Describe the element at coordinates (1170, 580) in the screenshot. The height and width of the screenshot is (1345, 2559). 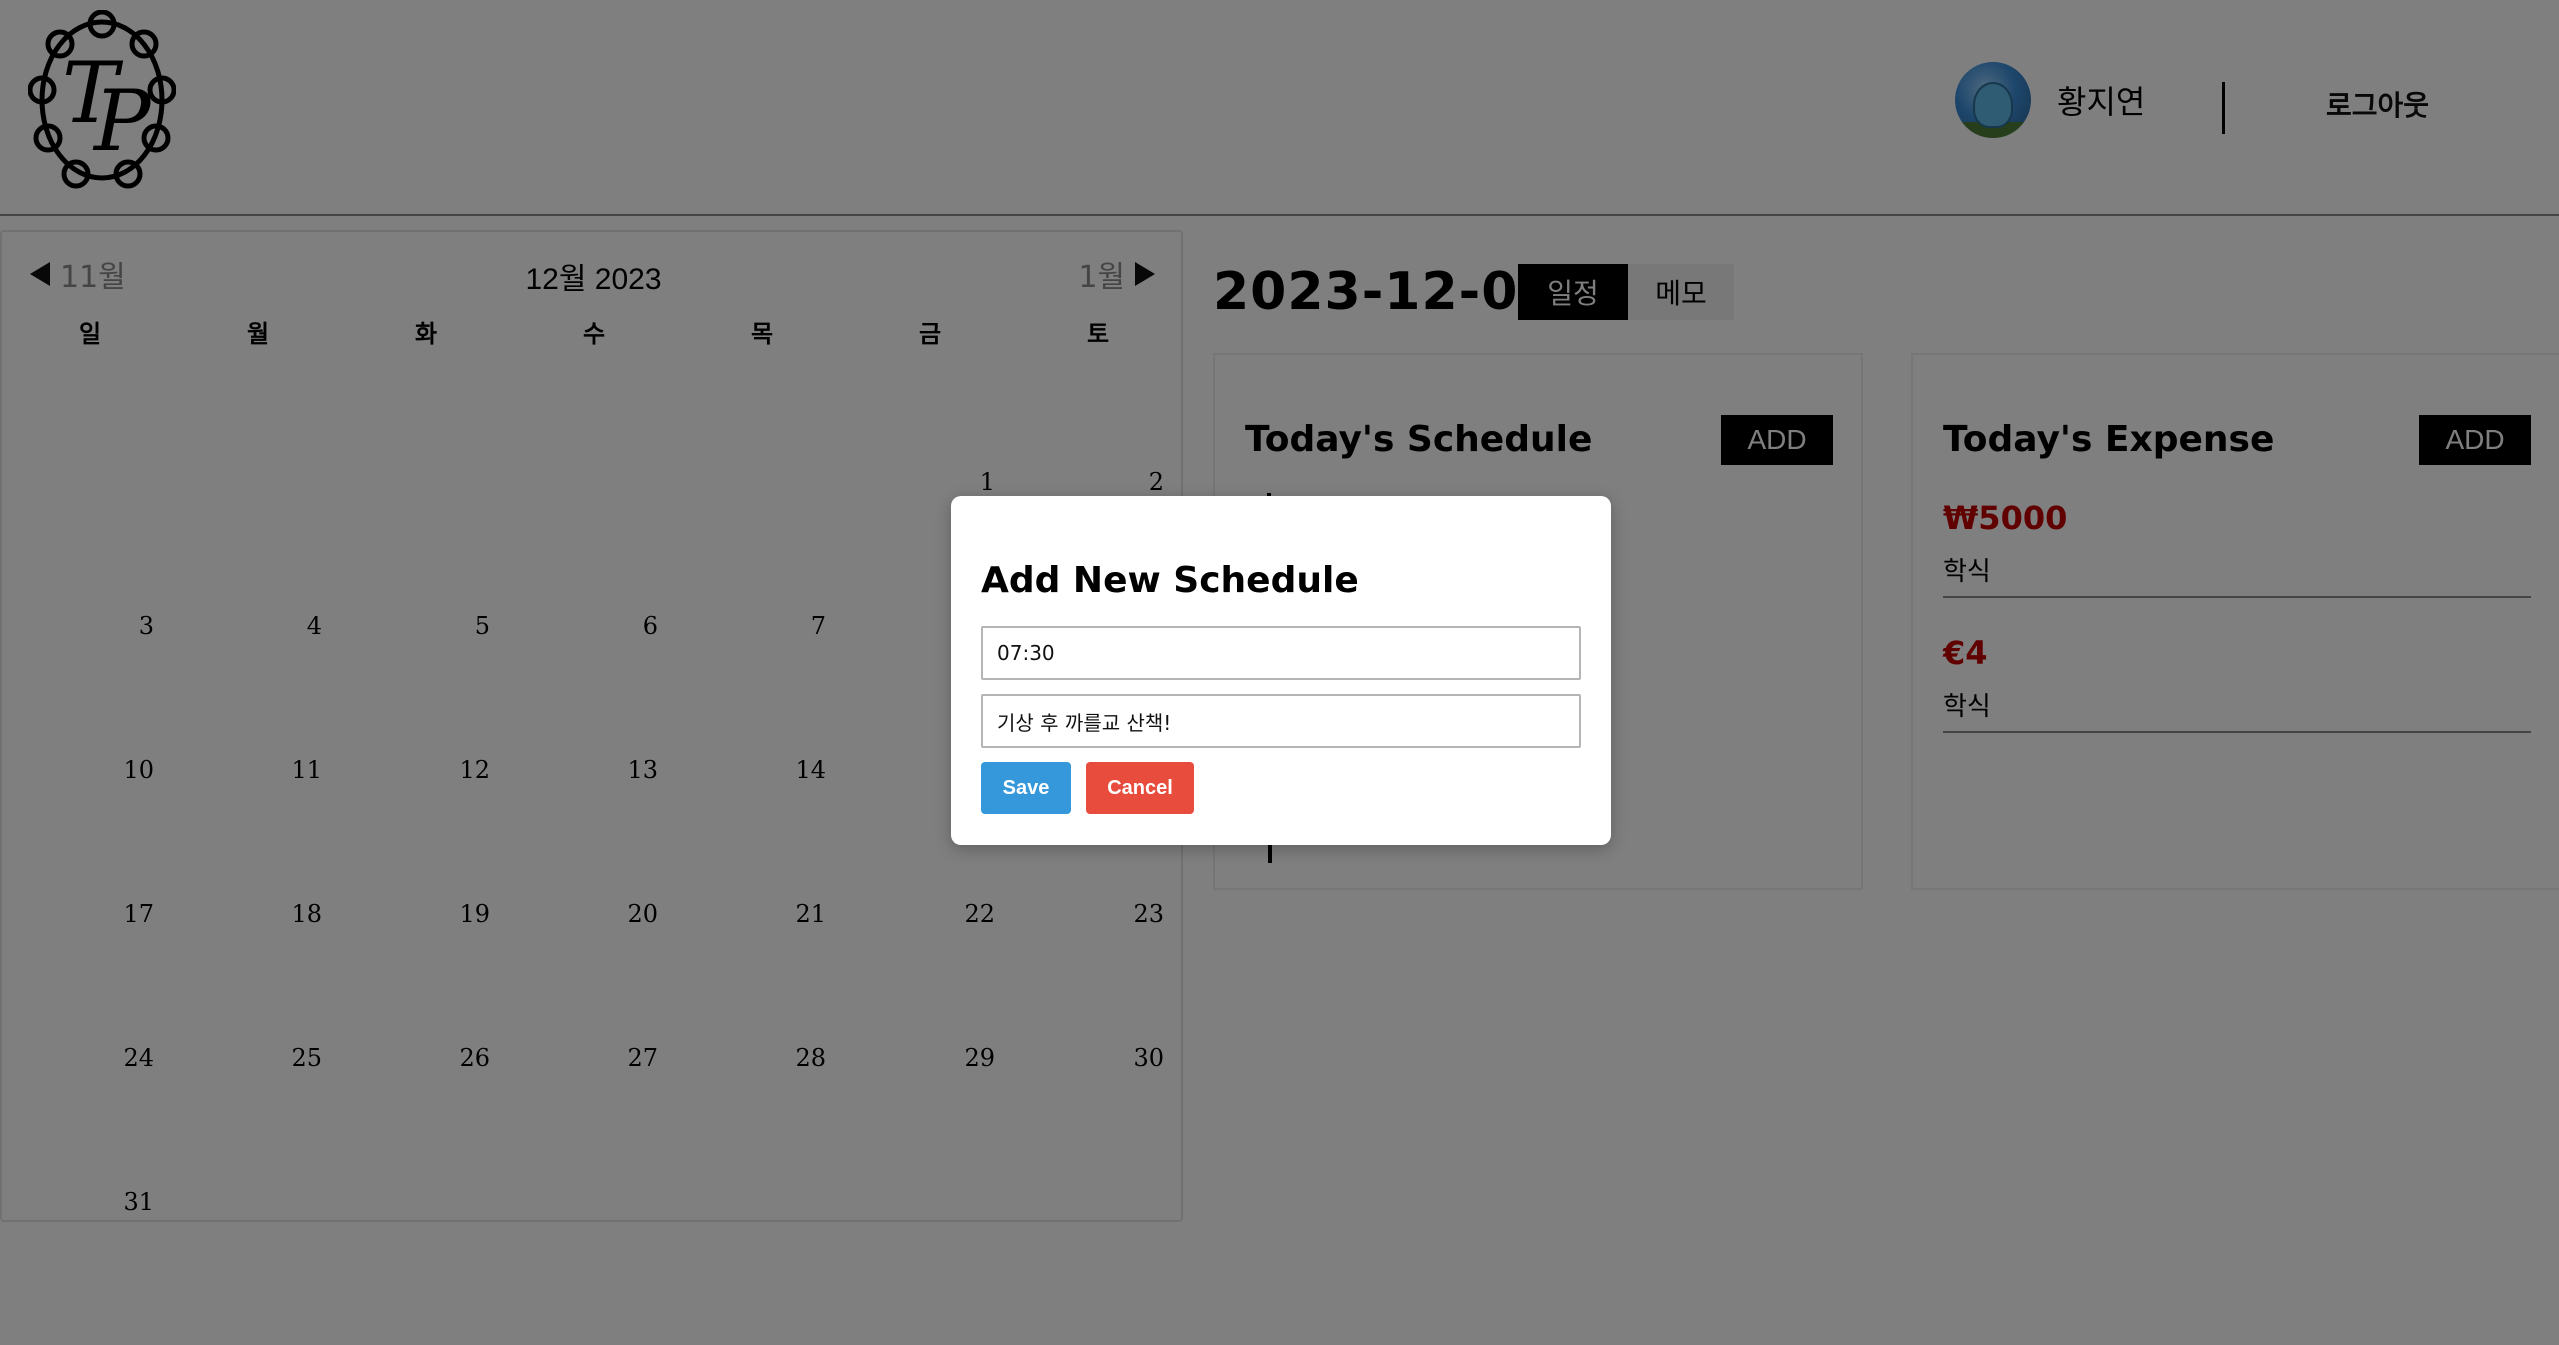
I see `modal-title: Add New Schedule` at that location.